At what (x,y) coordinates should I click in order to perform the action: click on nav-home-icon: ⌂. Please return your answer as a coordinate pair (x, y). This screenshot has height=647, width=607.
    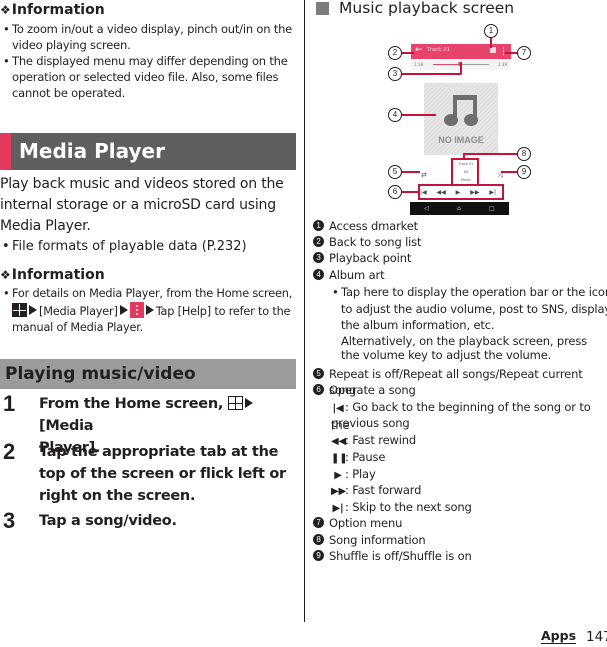
    Looking at the image, I should click on (459, 208).